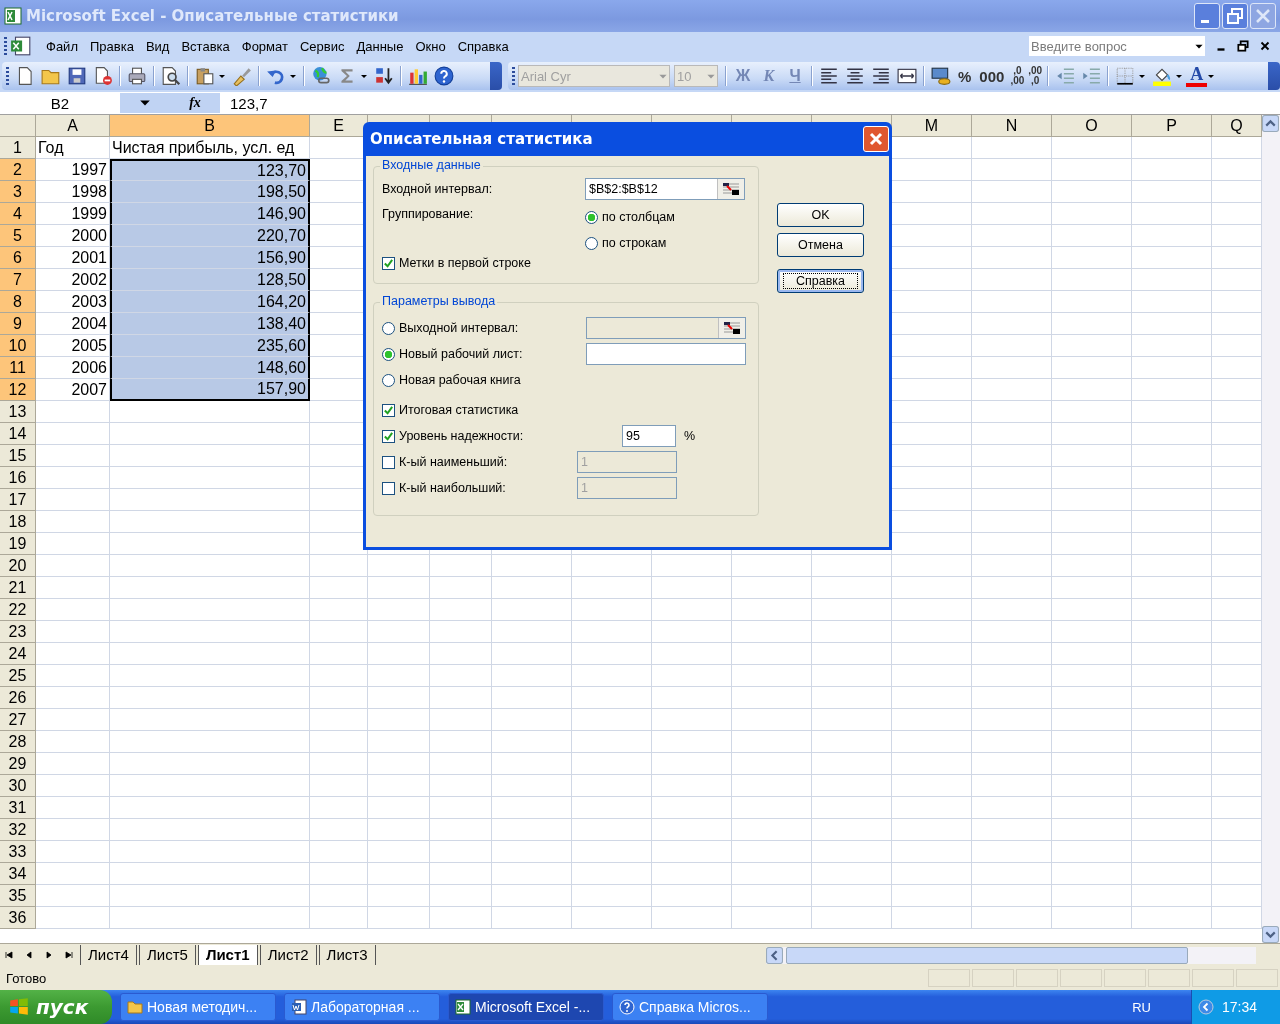 The width and height of the screenshot is (1280, 1024). I want to click on radio-label: по столбцам, so click(638, 217).